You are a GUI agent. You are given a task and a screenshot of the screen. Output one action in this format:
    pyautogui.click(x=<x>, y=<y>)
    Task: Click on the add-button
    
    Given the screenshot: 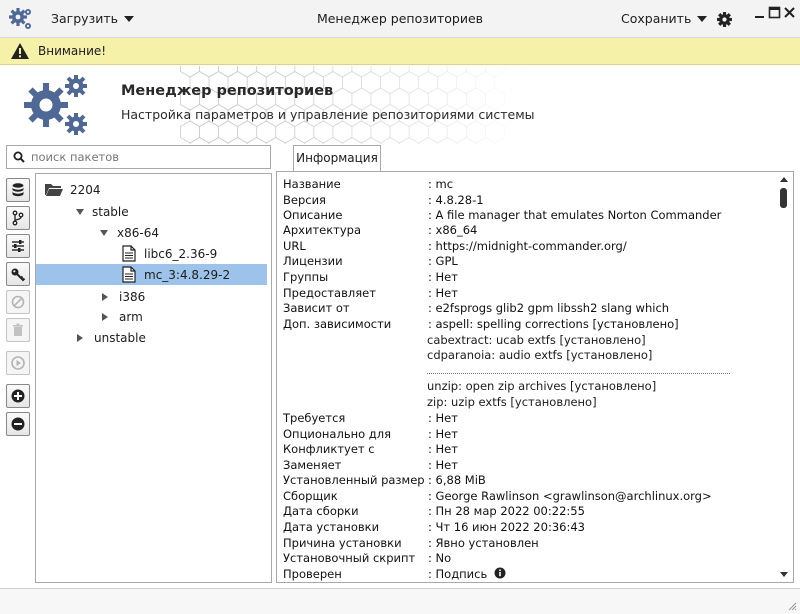 What is the action you would take?
    pyautogui.click(x=18, y=396)
    